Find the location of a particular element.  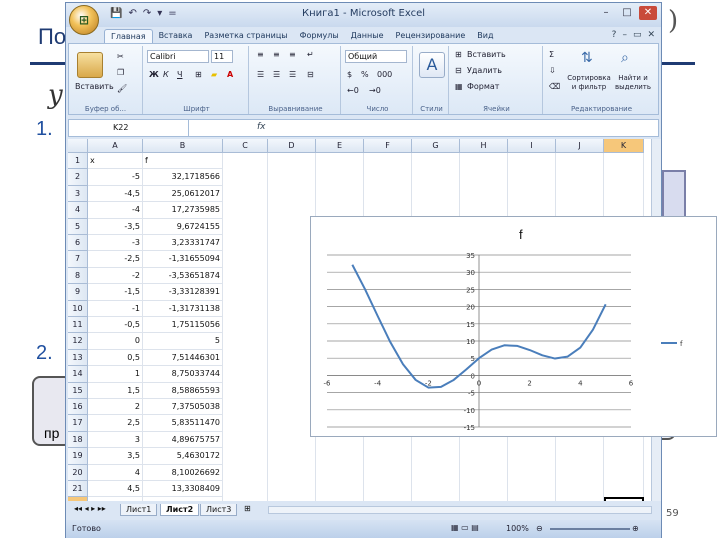

cell-b: 7,51446301 is located at coordinates (183, 358).